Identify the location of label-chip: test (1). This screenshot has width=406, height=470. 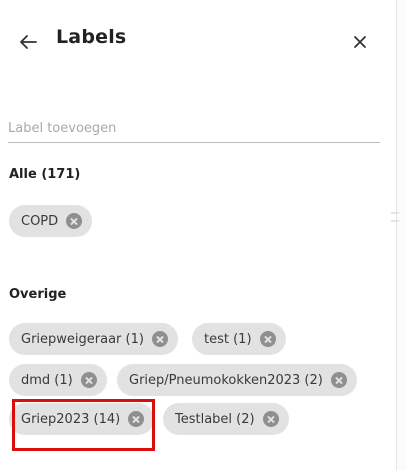
(239, 339).